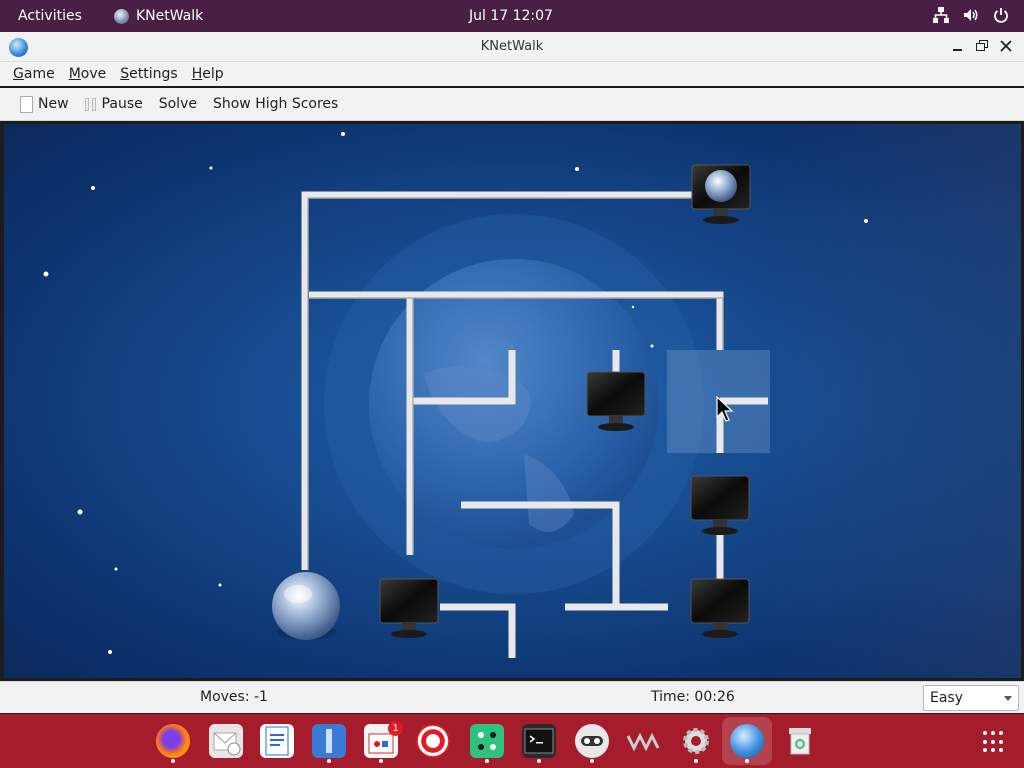 The height and width of the screenshot is (768, 1024). Describe the element at coordinates (941, 15) in the screenshot. I see `network-icon` at that location.